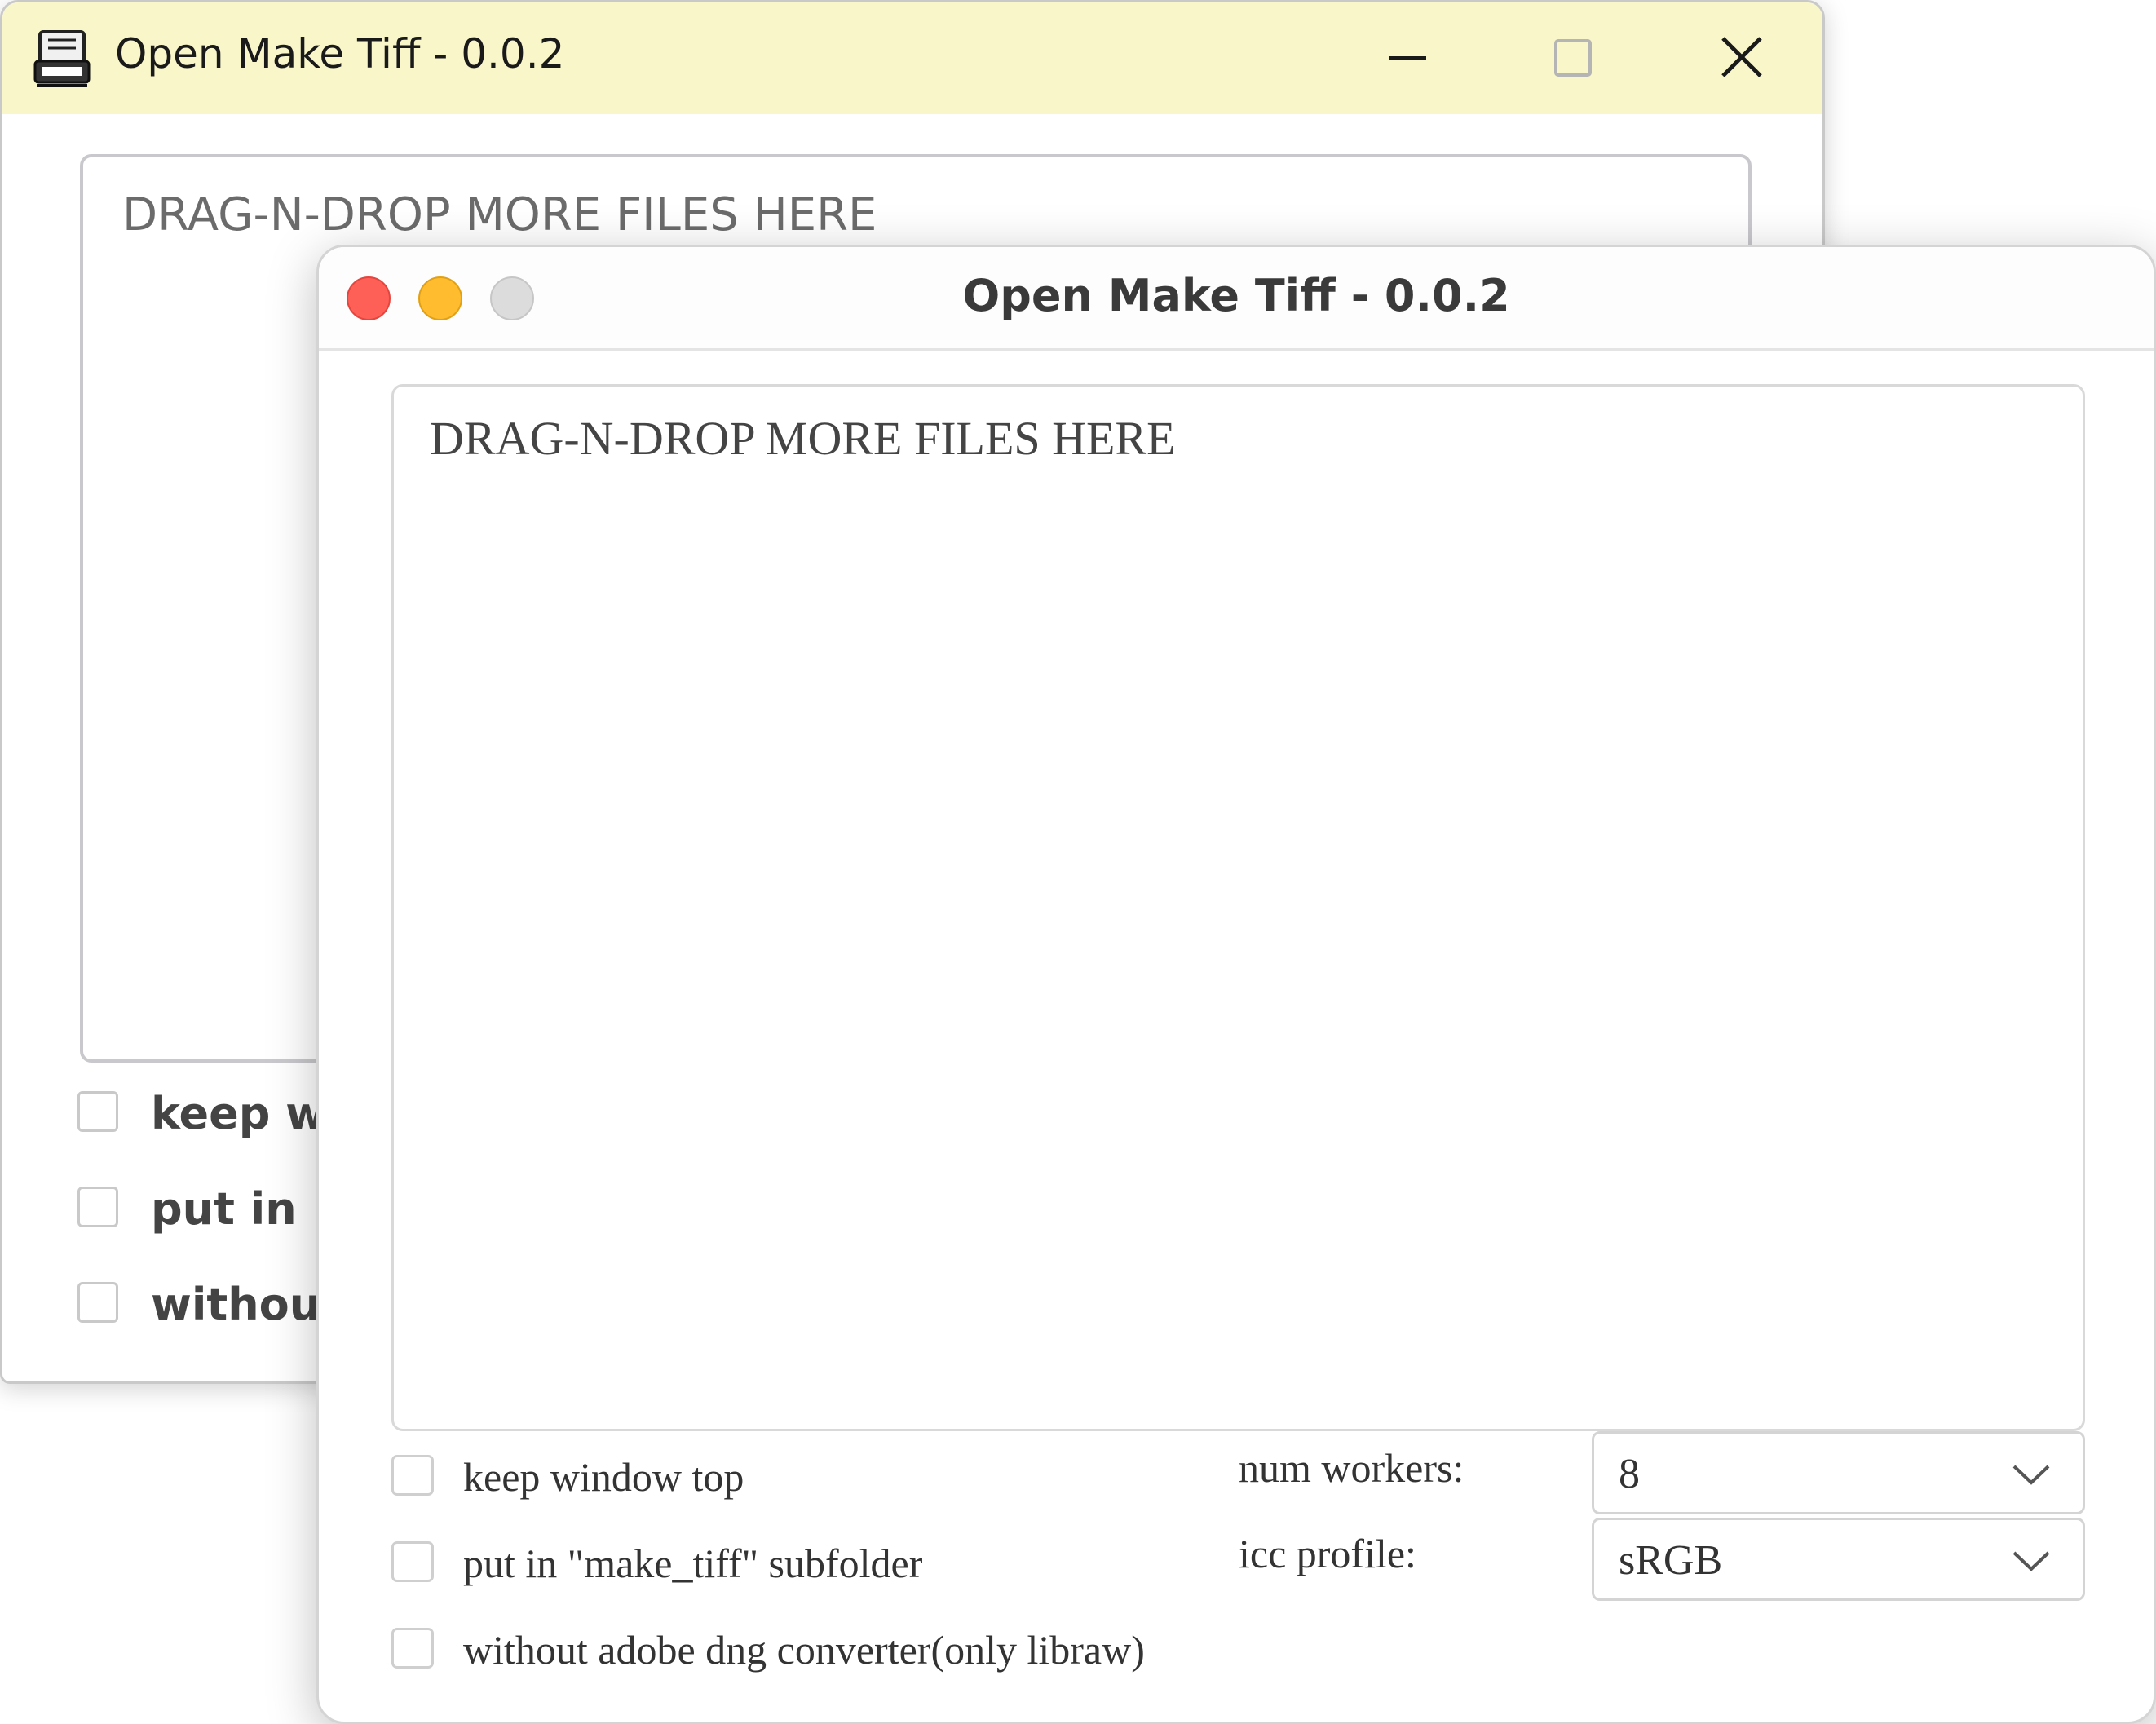 This screenshot has width=2156, height=1724. What do you see at coordinates (63, 59) in the screenshot?
I see `app-icon` at bounding box center [63, 59].